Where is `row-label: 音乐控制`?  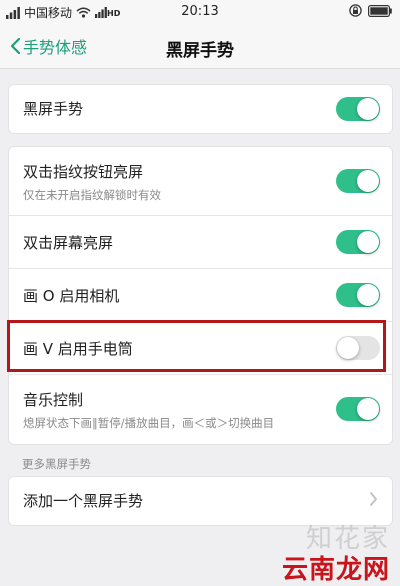
row-label: 音乐控制 is located at coordinates (53, 400).